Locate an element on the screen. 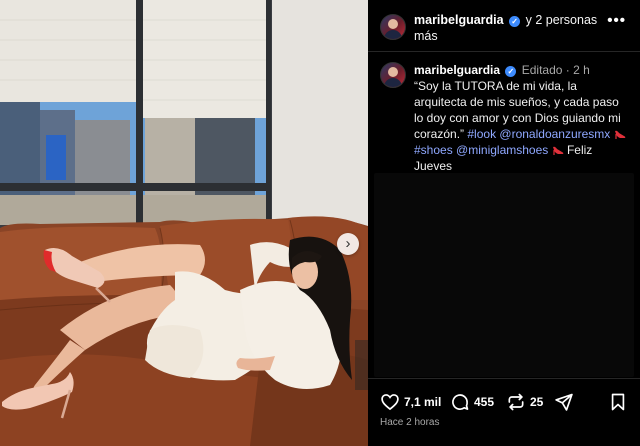 The image size is (640, 446). heart-icon is located at coordinates (390, 402).